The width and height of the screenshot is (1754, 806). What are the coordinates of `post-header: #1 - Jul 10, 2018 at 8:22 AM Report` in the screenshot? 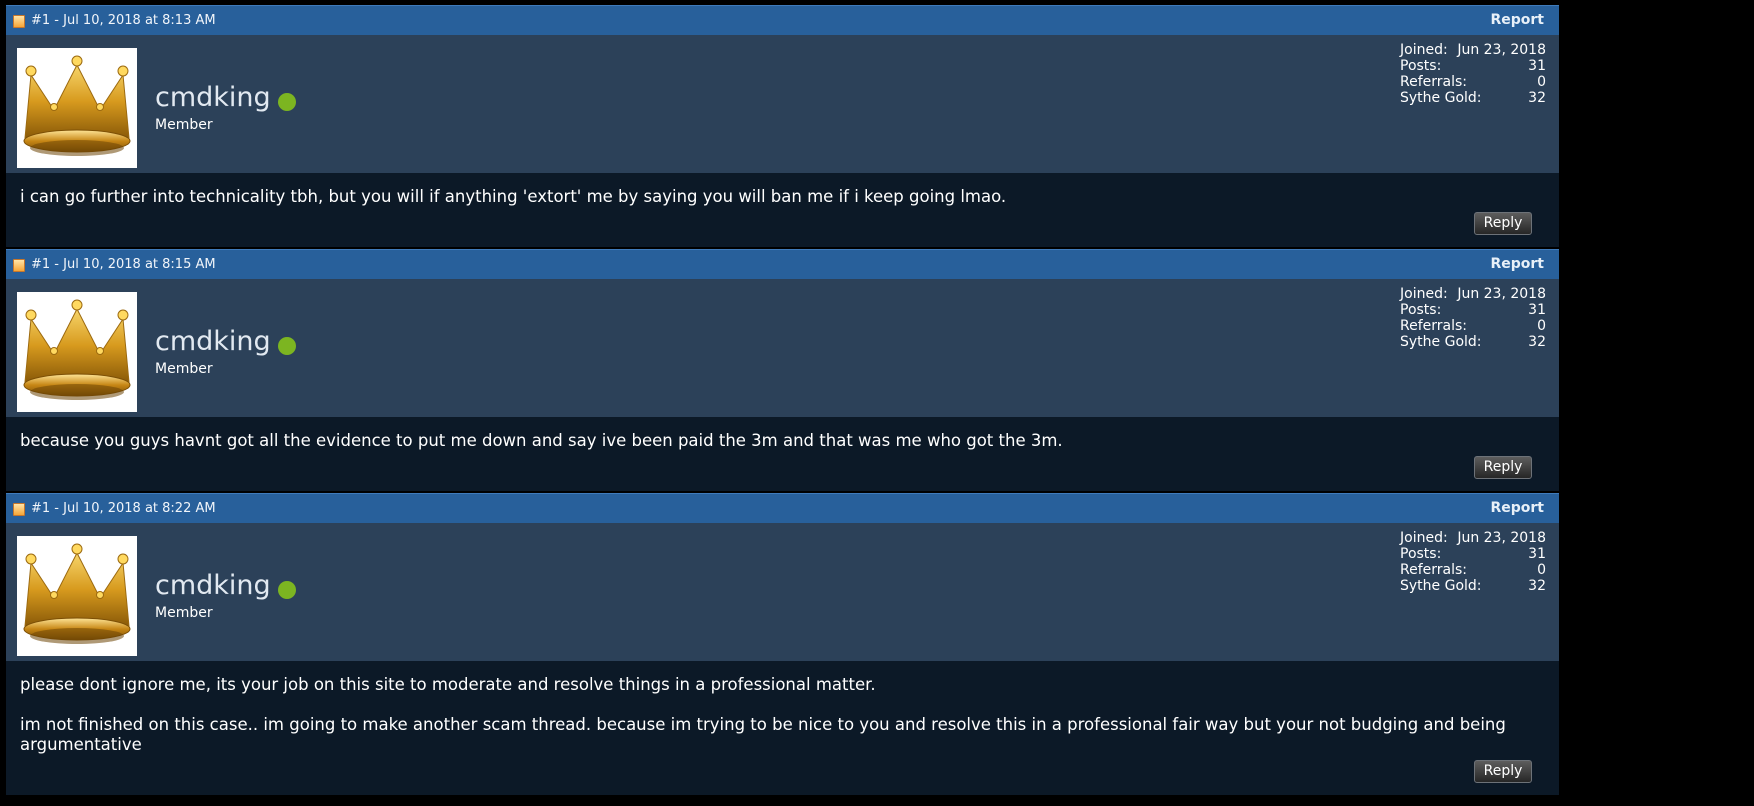 It's located at (782, 508).